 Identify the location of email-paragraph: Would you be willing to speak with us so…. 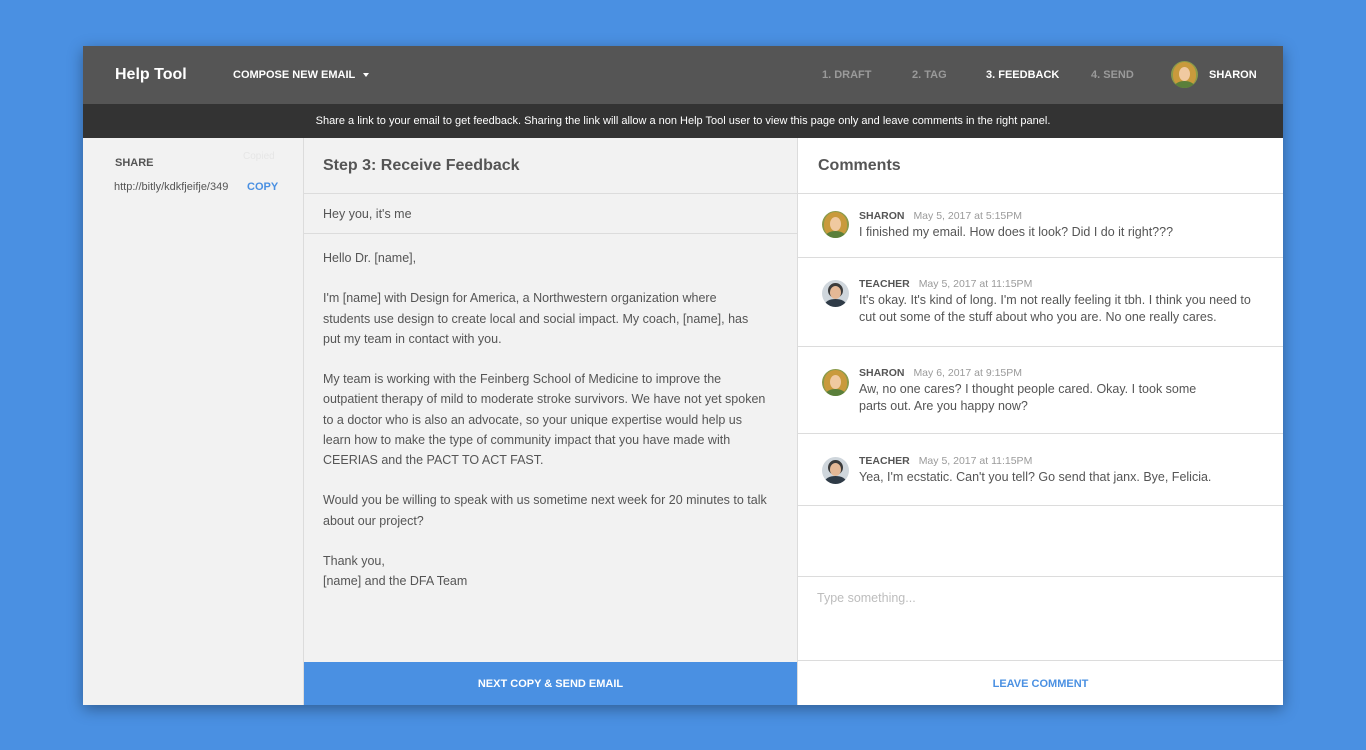
(545, 510).